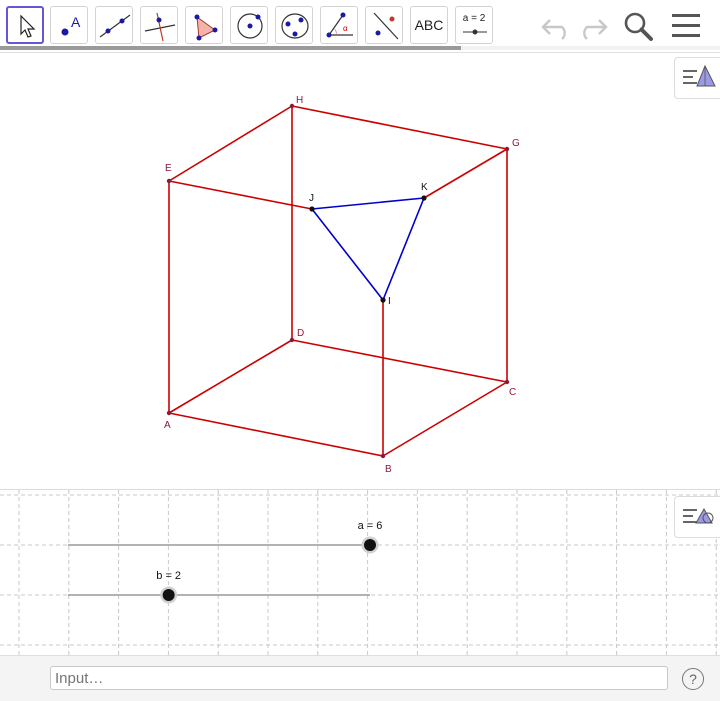 The image size is (720, 701). I want to click on perpendicular-tool-button, so click(159, 25).